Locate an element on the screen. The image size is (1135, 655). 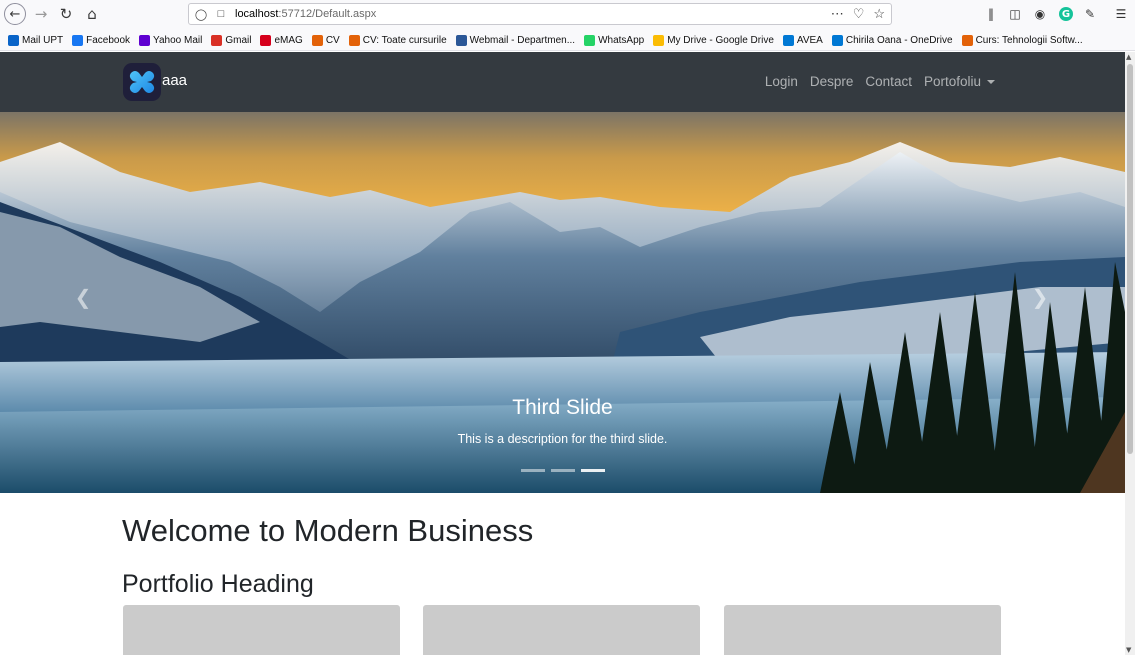
scroll-down-icon: ▼ is located at coordinates (1128, 650).